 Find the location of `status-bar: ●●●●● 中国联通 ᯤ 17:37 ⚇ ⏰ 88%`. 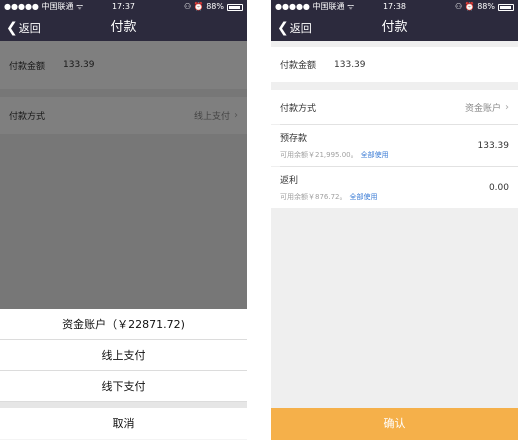

status-bar: ●●●●● 中国联通 ᯤ 17:37 ⚇ ⏰ 88% is located at coordinates (123, 7).